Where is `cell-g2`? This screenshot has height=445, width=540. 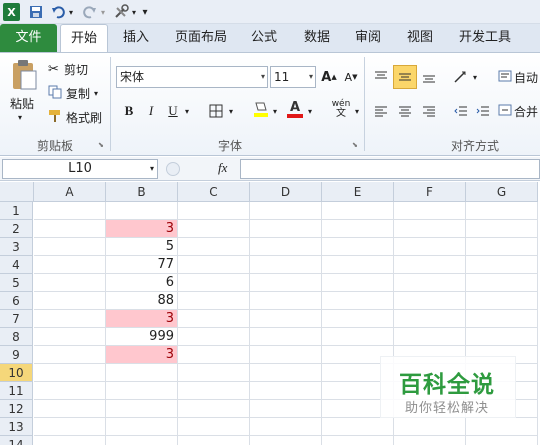 cell-g2 is located at coordinates (502, 229).